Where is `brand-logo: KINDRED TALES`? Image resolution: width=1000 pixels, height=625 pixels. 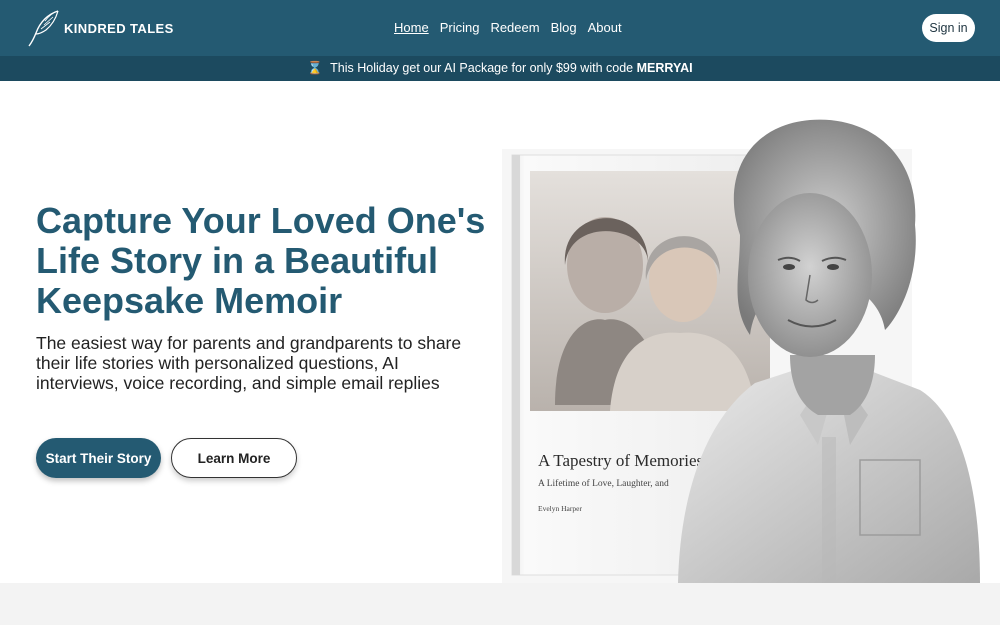 brand-logo: KINDRED TALES is located at coordinates (100, 28).